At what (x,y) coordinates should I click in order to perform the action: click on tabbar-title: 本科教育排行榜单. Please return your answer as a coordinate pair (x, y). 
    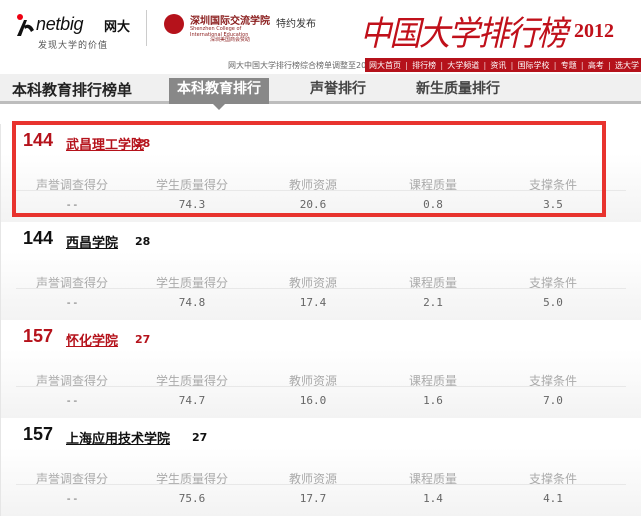
    Looking at the image, I should click on (72, 90).